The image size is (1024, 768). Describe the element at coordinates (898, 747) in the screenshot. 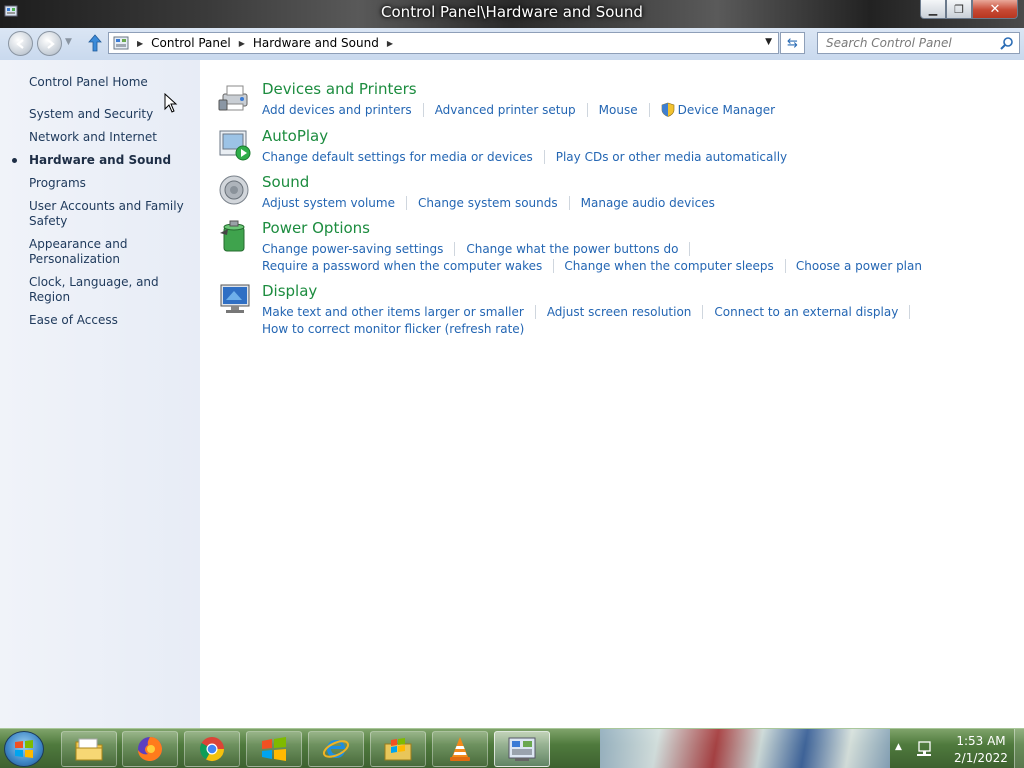

I see `show-hidden-icons-icon: ▲` at that location.